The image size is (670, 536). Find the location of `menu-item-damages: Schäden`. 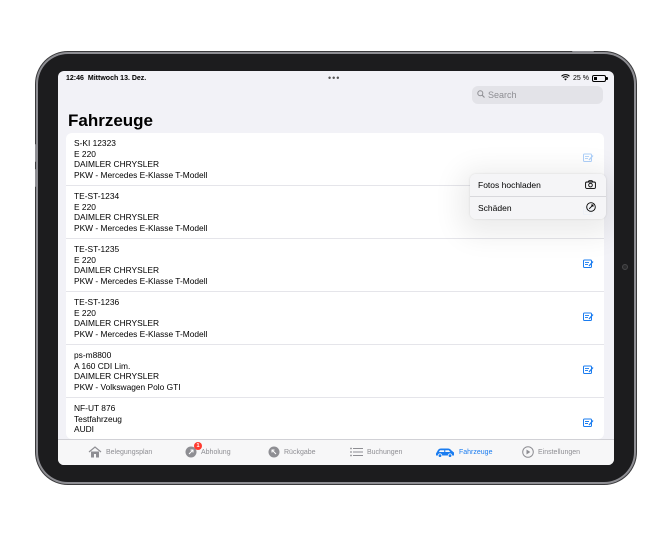

menu-item-damages: Schäden is located at coordinates (538, 207).